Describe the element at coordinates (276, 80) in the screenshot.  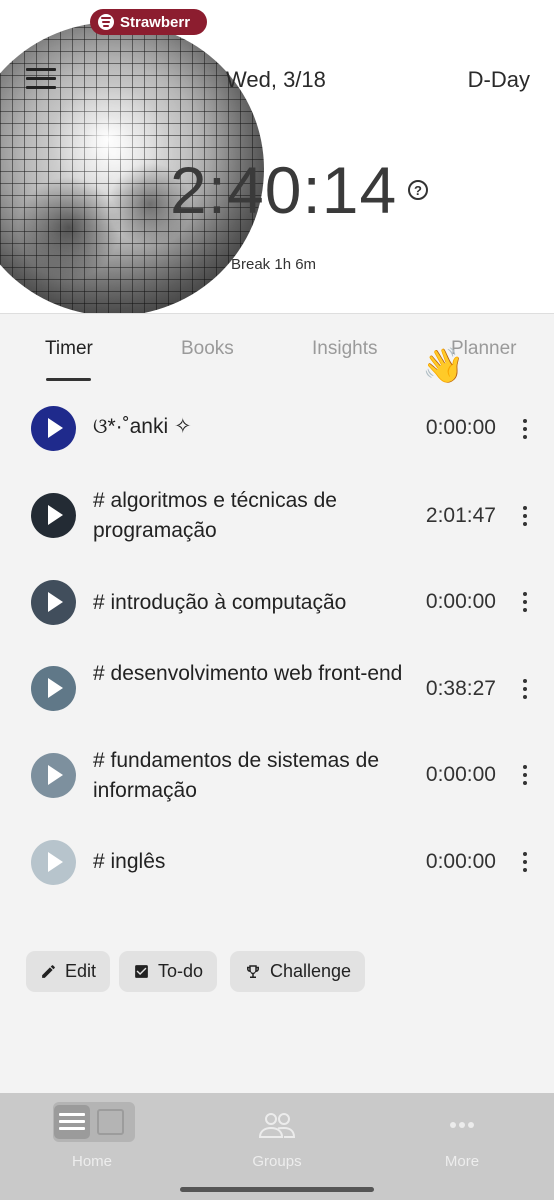
I see `date-label: Wed, 3/18` at that location.